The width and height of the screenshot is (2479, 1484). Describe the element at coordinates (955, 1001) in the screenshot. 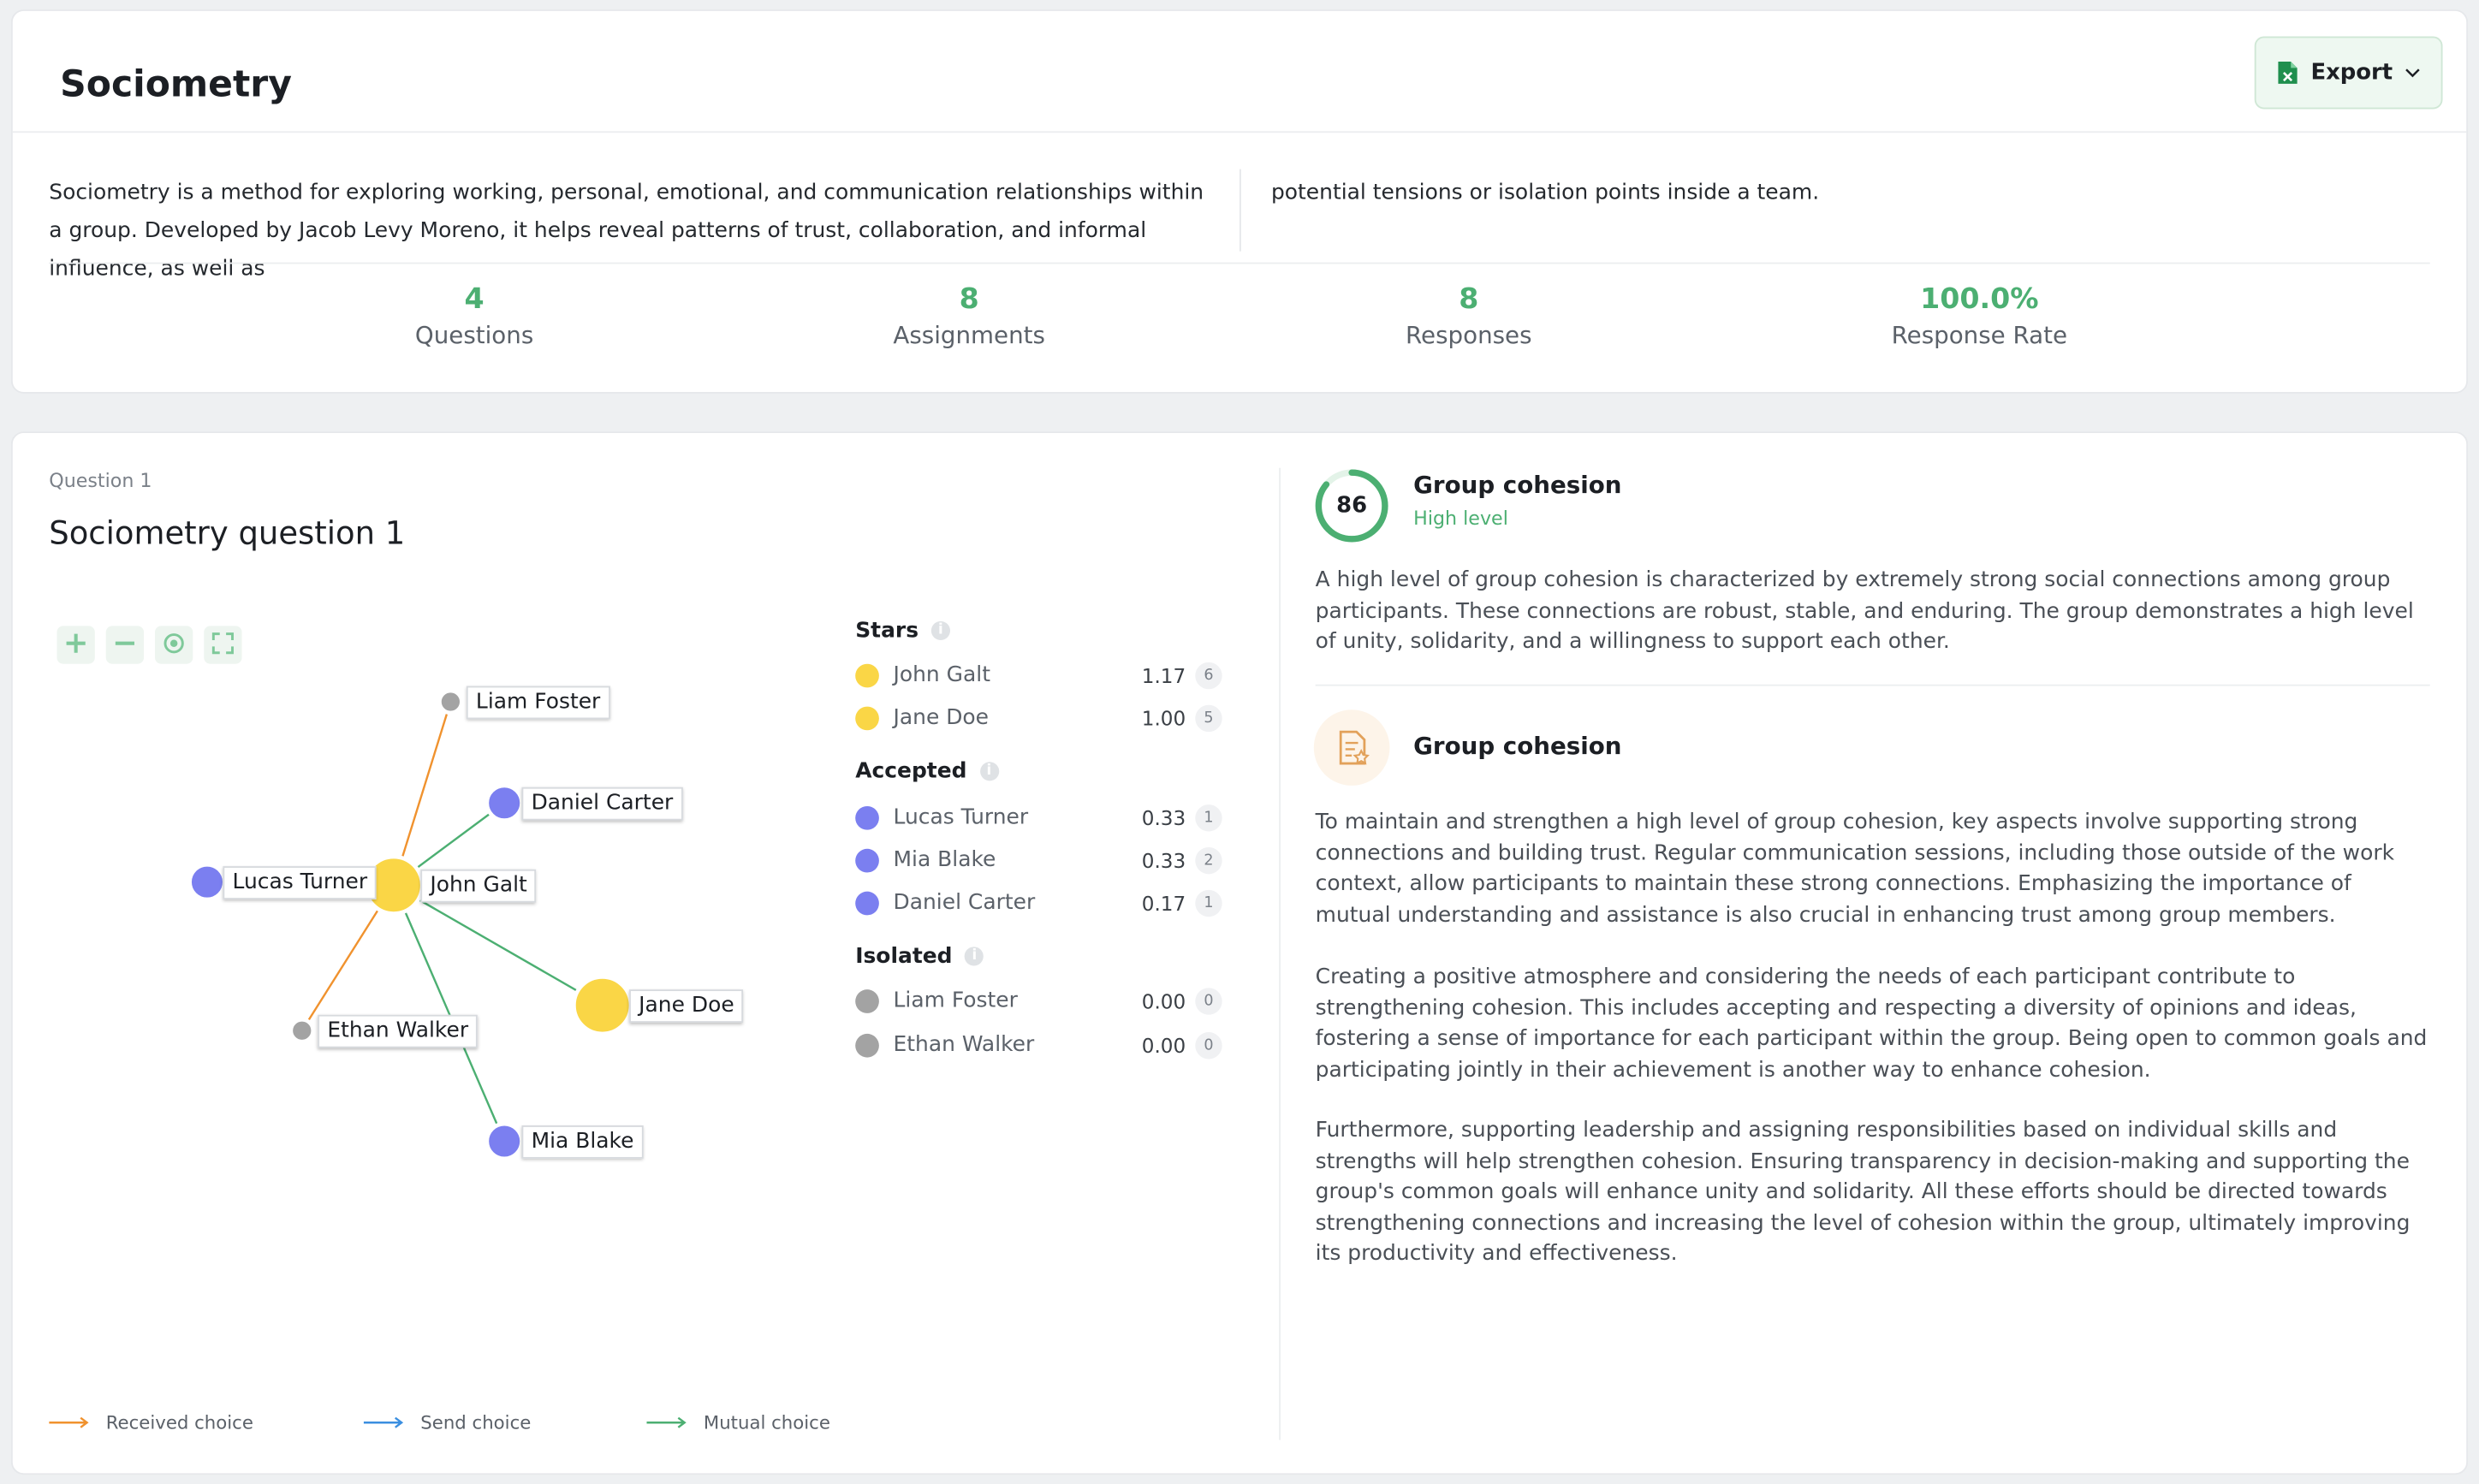

I see `person-name: Liam Foster` at that location.